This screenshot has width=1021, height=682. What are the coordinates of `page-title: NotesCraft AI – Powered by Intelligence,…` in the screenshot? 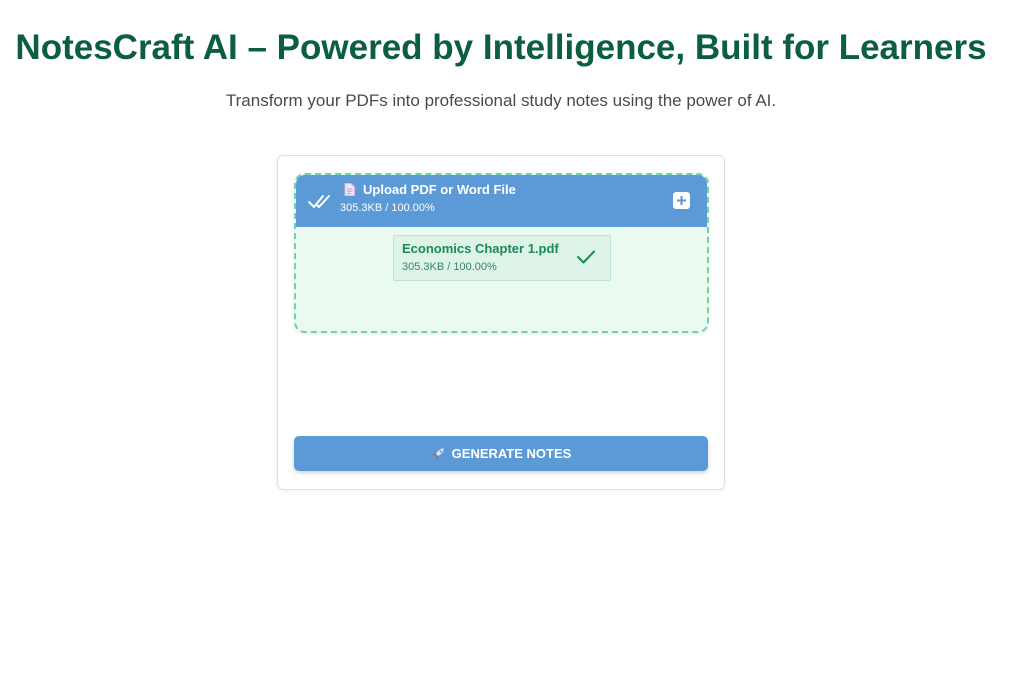 It's located at (501, 47).